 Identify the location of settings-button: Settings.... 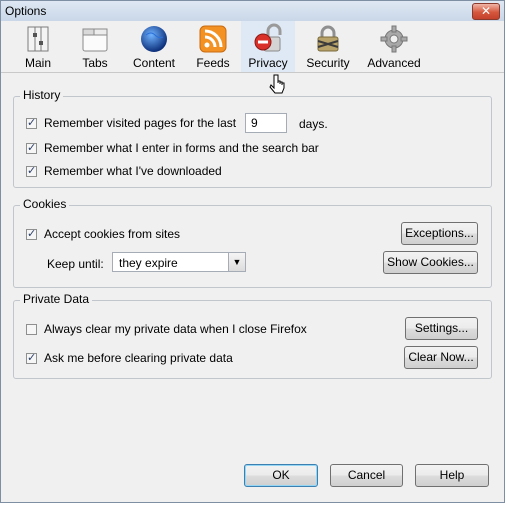
(441, 328).